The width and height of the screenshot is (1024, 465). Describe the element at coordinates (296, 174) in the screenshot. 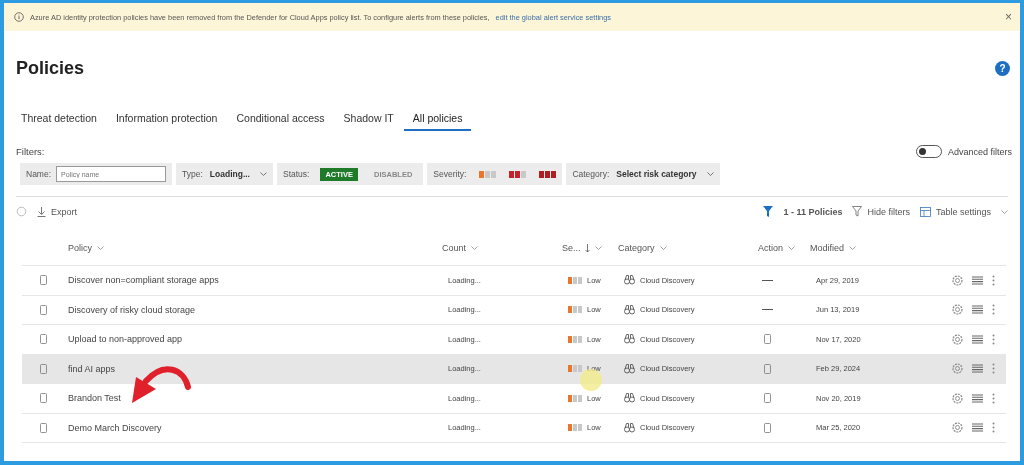

I see `filter-label: Status:` at that location.